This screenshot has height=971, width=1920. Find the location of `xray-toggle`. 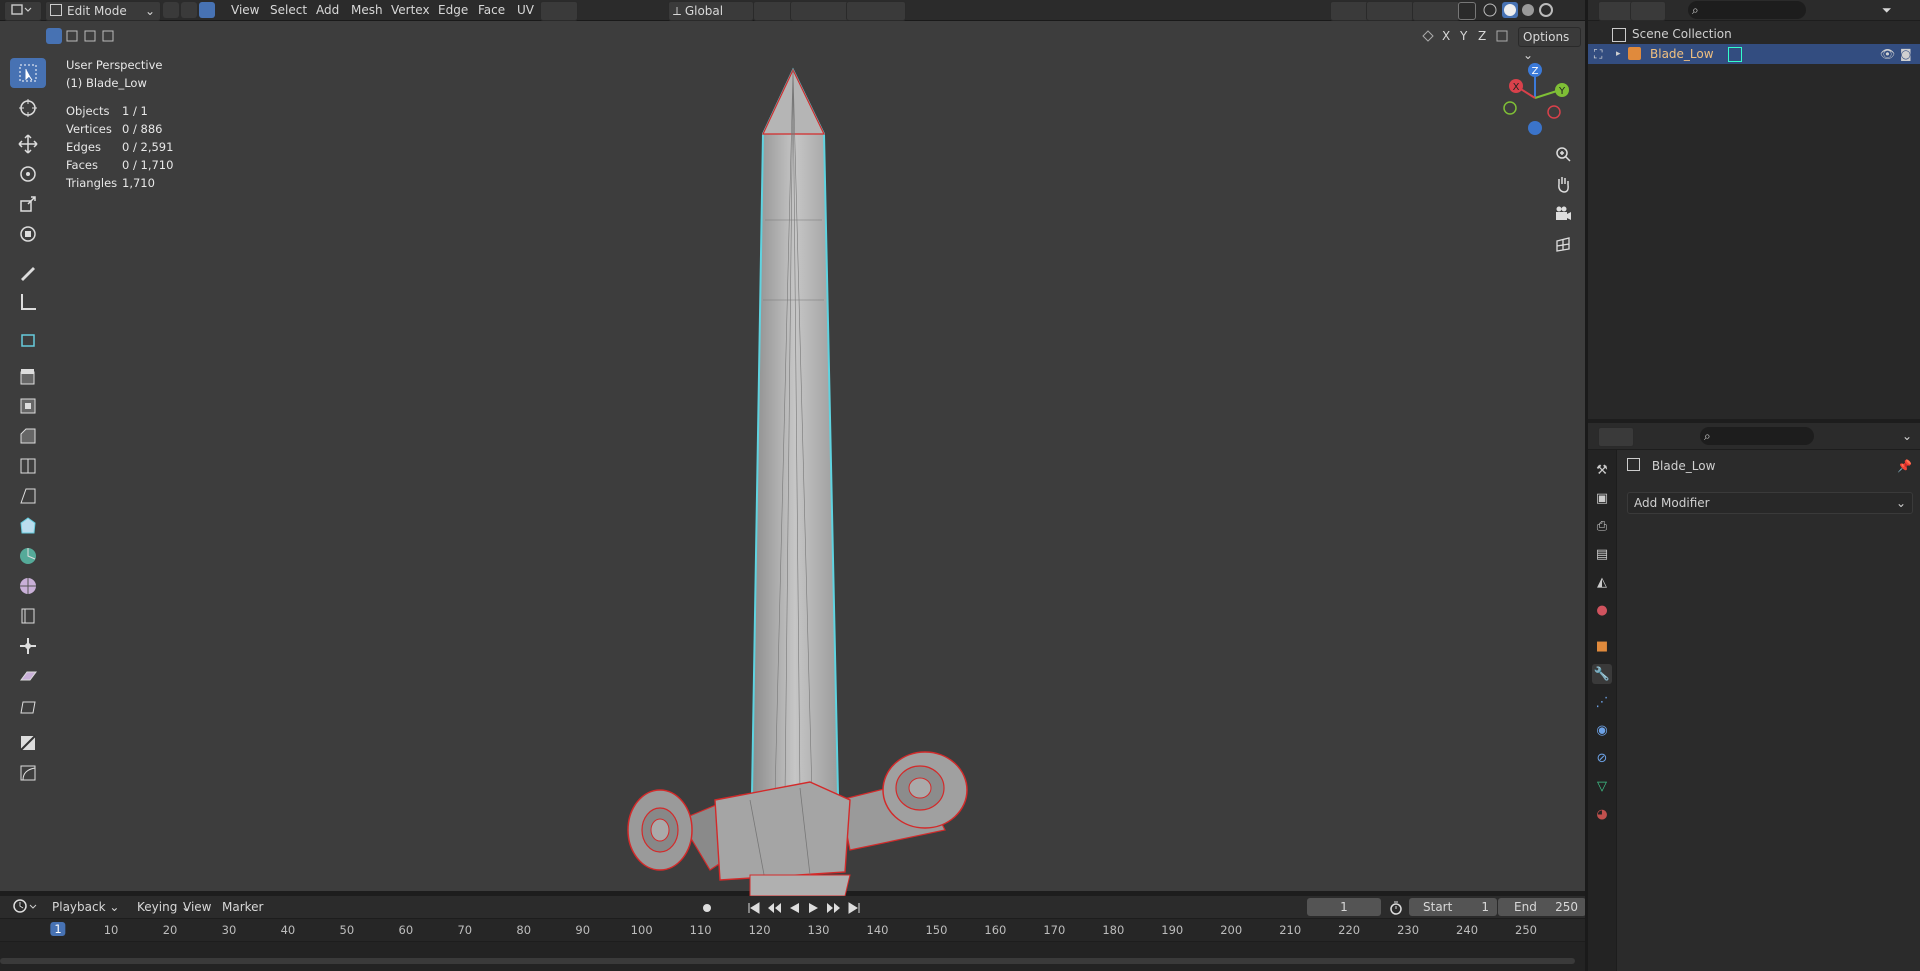

xray-toggle is located at coordinates (1467, 11).